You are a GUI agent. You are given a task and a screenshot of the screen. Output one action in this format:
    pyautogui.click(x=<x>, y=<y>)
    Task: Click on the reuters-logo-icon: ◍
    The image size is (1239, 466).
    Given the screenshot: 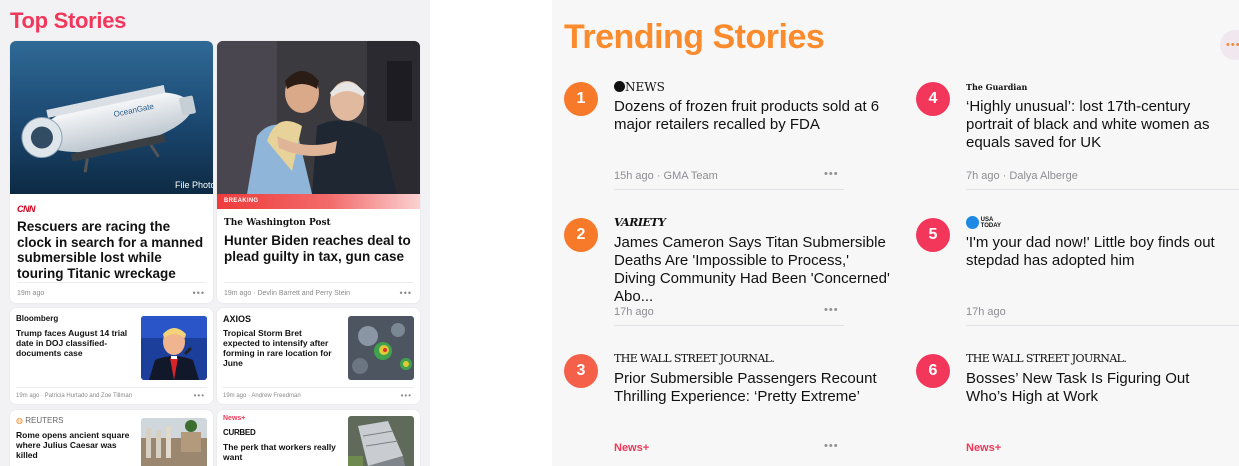 What is the action you would take?
    pyautogui.click(x=19, y=420)
    